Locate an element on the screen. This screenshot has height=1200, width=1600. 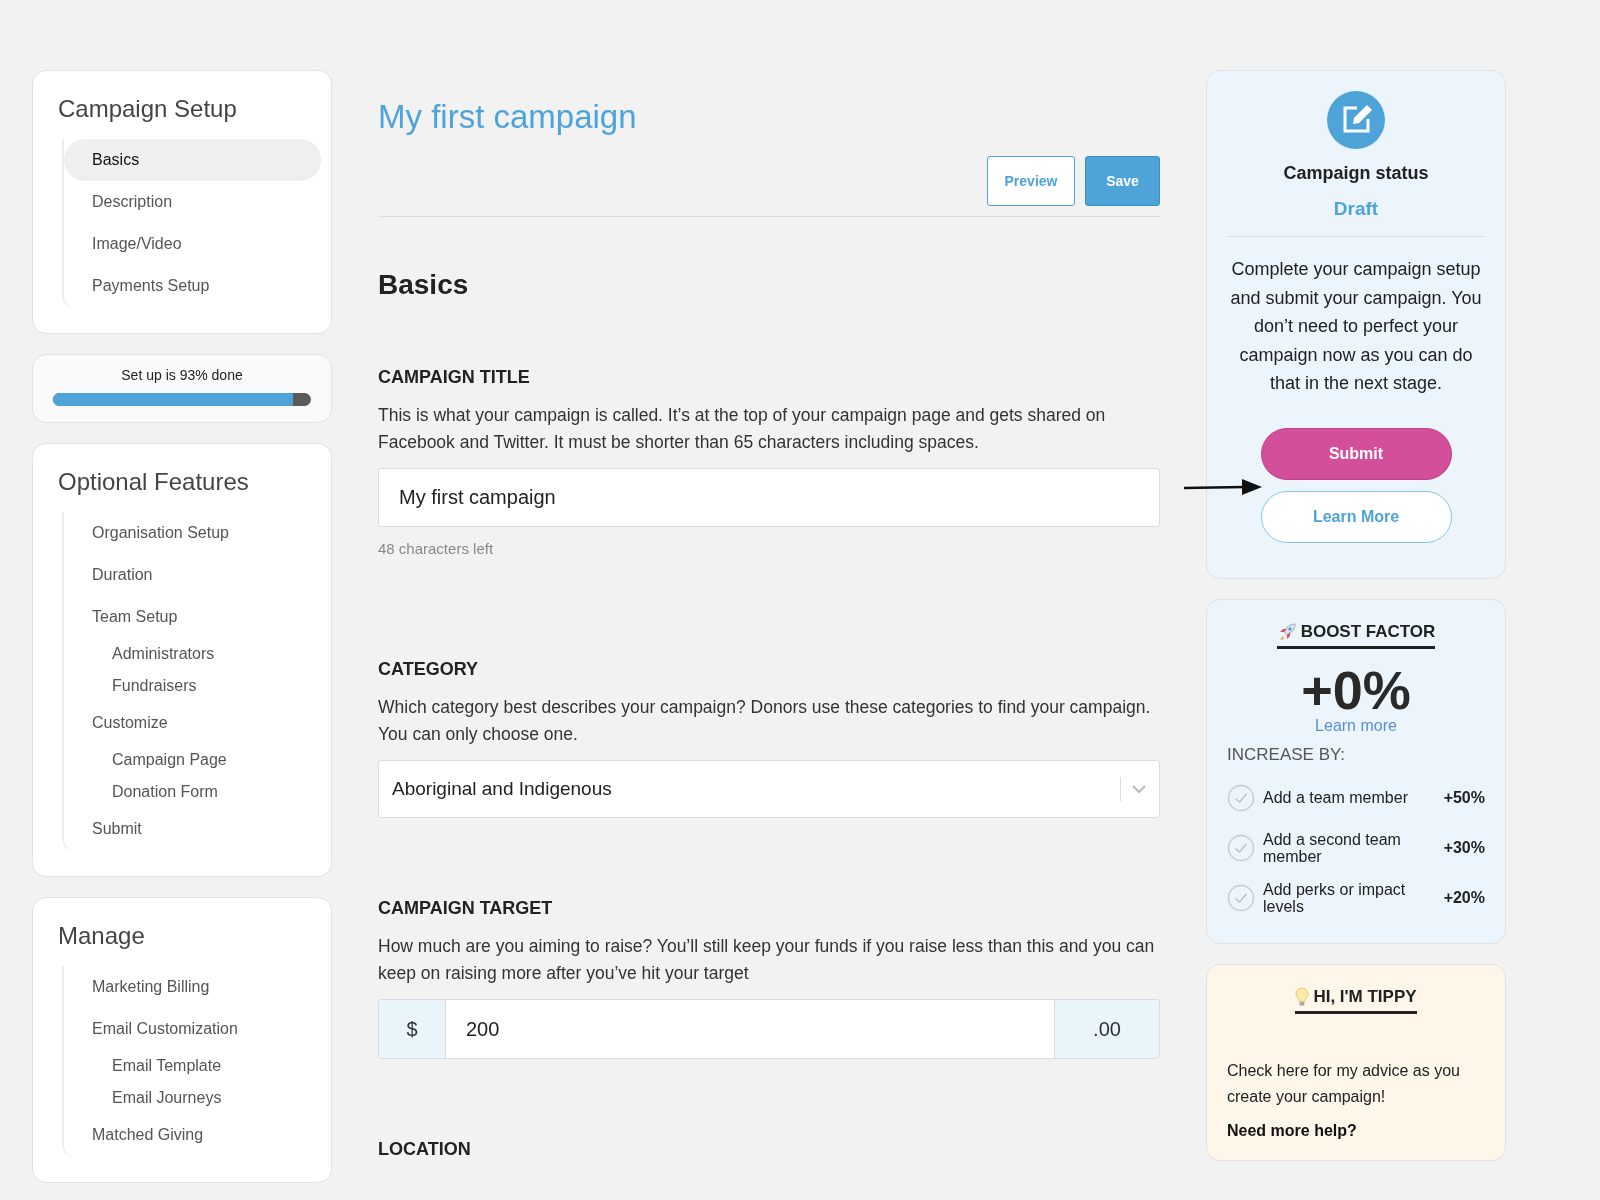
help-heading: Need more help? is located at coordinates (1292, 1130).